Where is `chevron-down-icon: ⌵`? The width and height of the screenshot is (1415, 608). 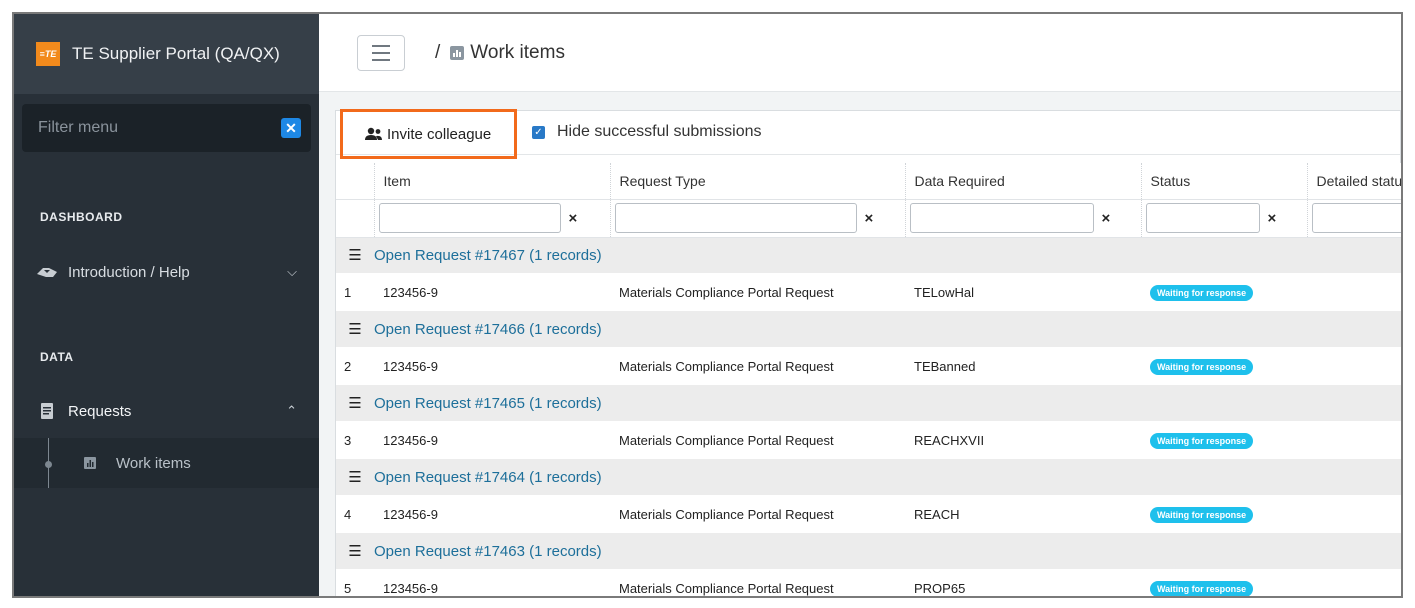
chevron-down-icon: ⌵ is located at coordinates (292, 271).